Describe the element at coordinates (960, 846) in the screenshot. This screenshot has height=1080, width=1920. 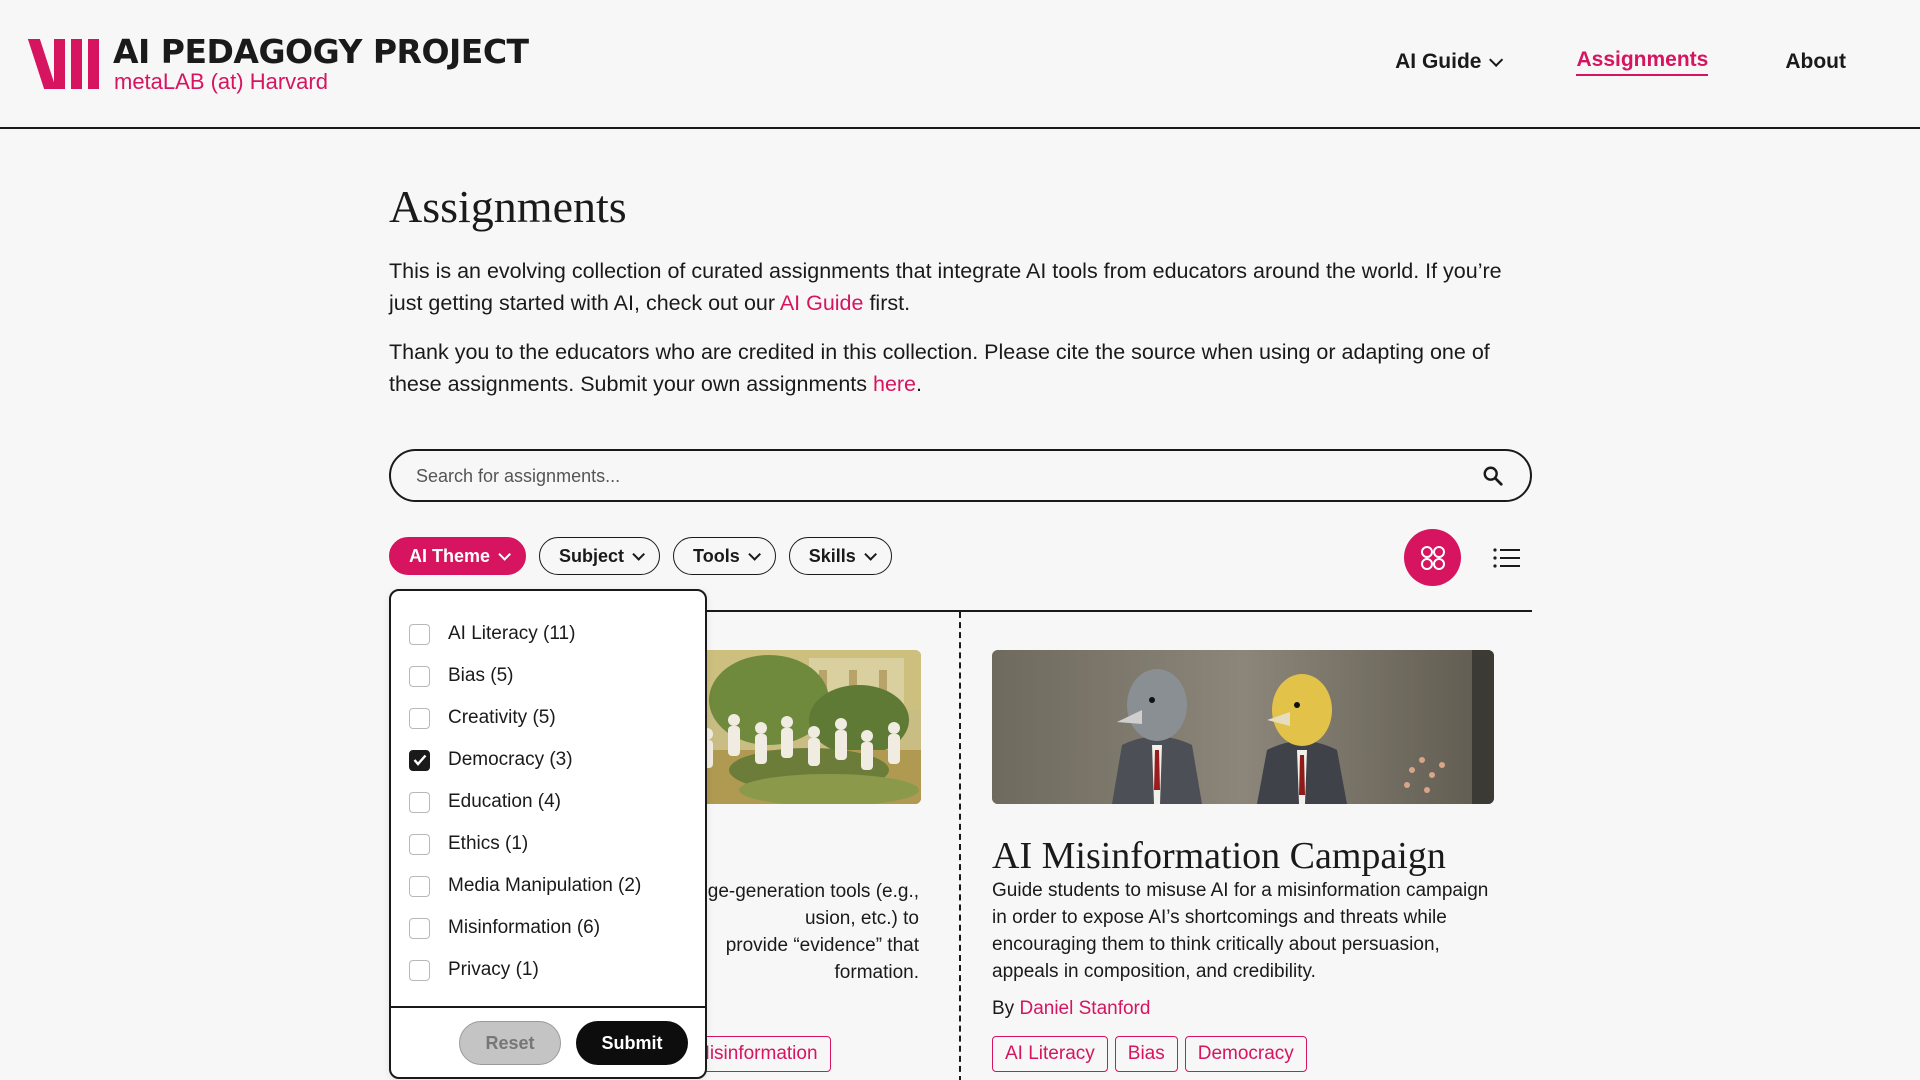
I see `column-divider` at that location.